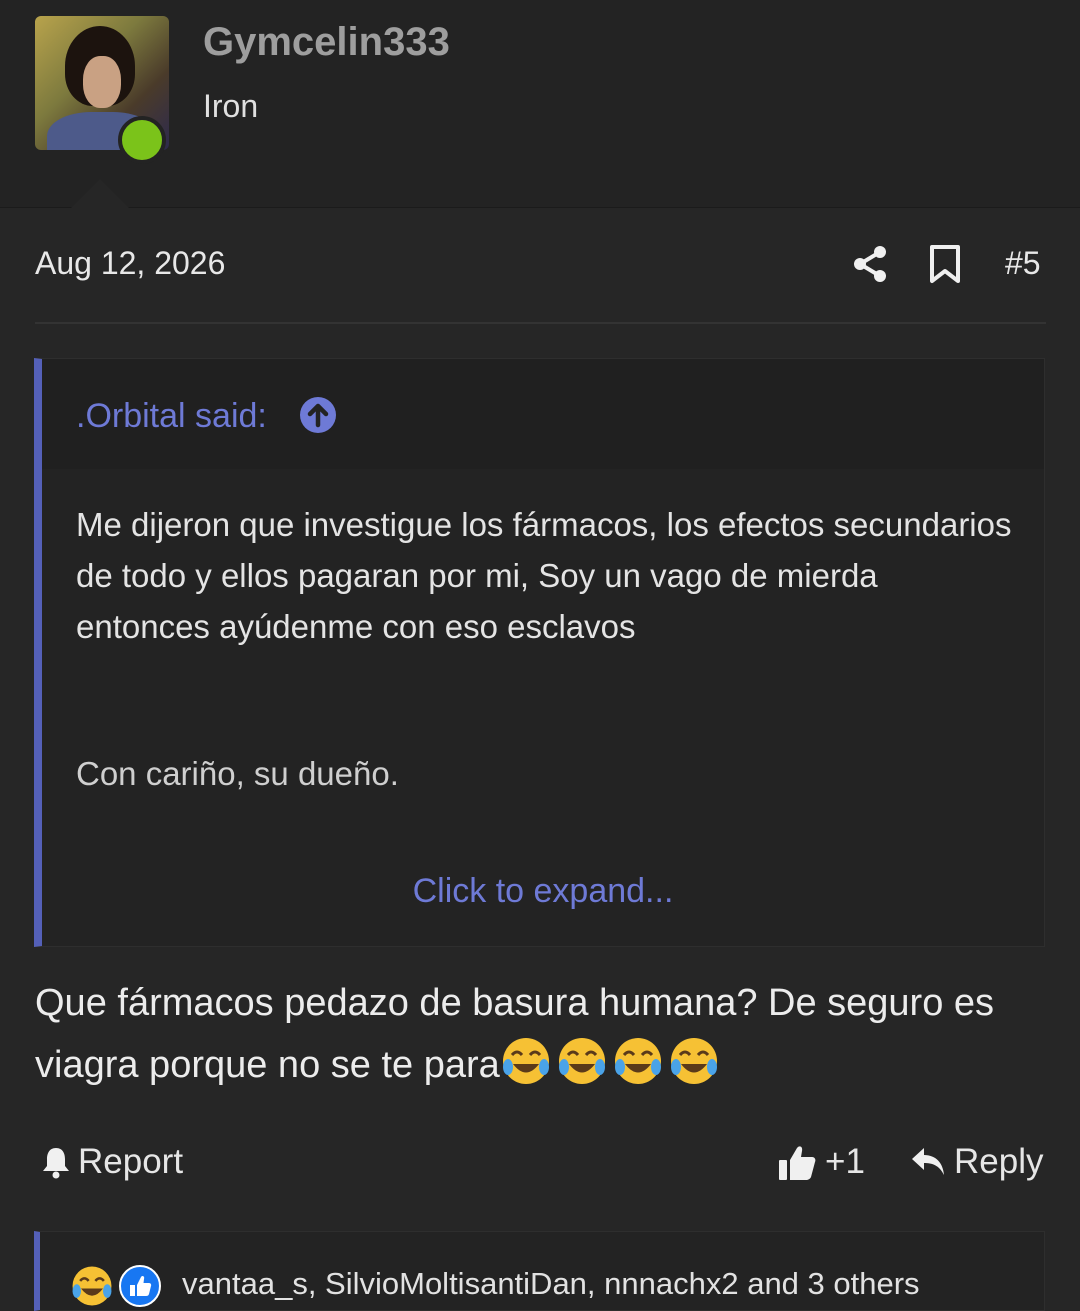 The width and height of the screenshot is (1080, 1311). Describe the element at coordinates (870, 264) in the screenshot. I see `share-icon` at that location.